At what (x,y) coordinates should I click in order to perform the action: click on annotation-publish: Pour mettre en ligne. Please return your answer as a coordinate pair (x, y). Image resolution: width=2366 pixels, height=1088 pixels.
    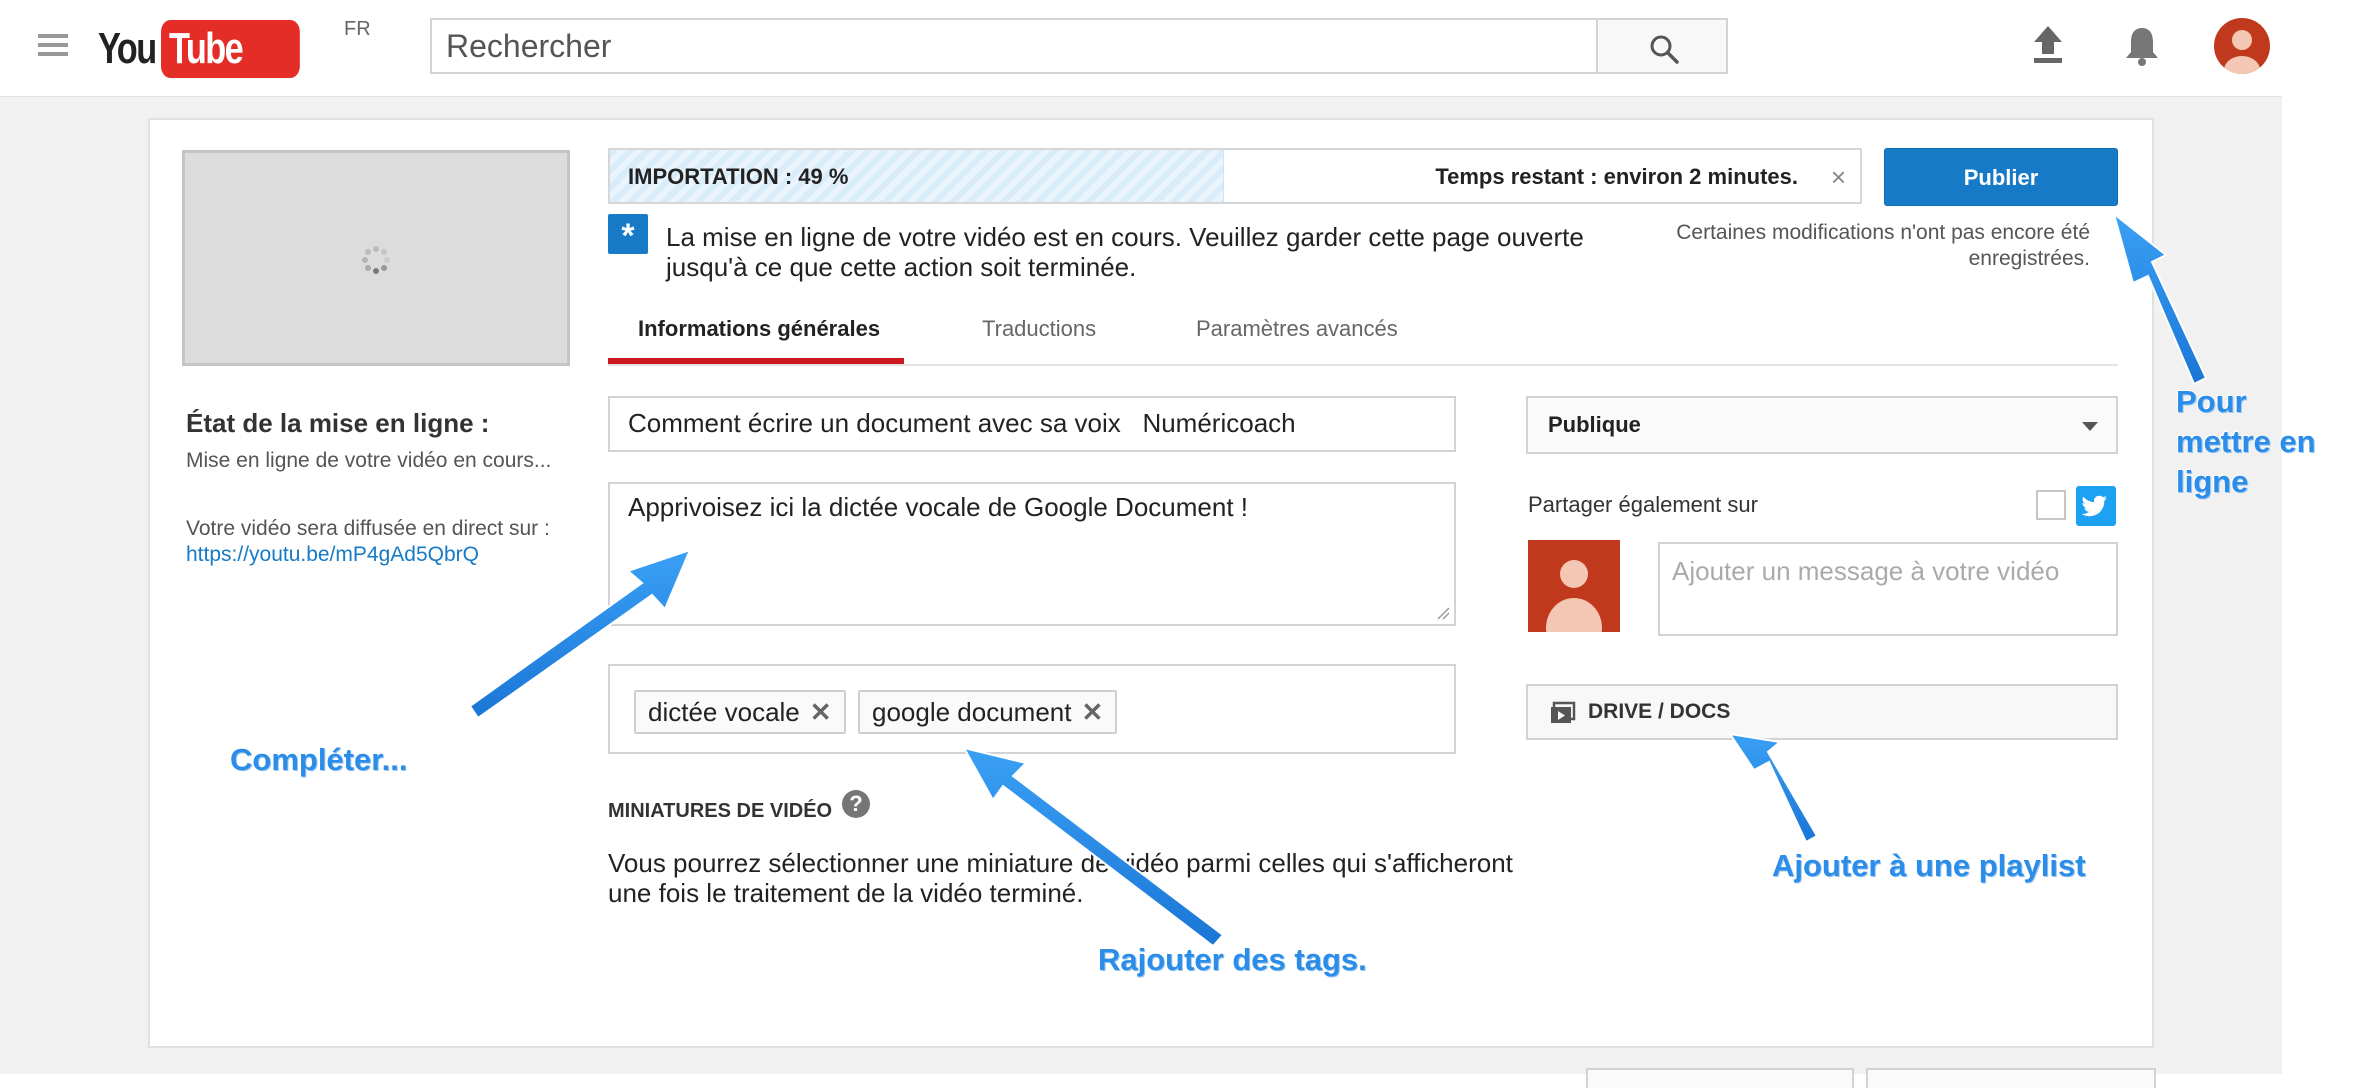
    Looking at the image, I should click on (2246, 442).